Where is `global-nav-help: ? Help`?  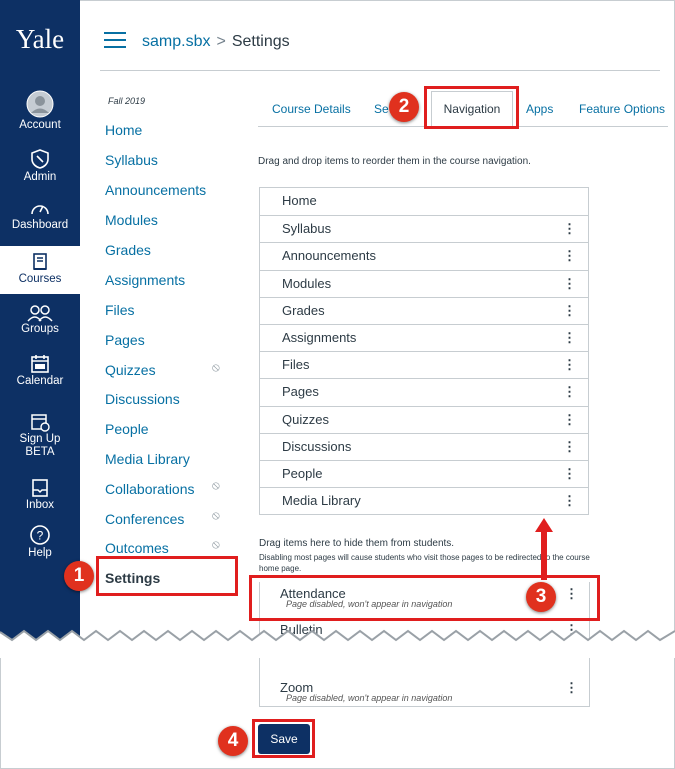 global-nav-help: ? Help is located at coordinates (40, 542).